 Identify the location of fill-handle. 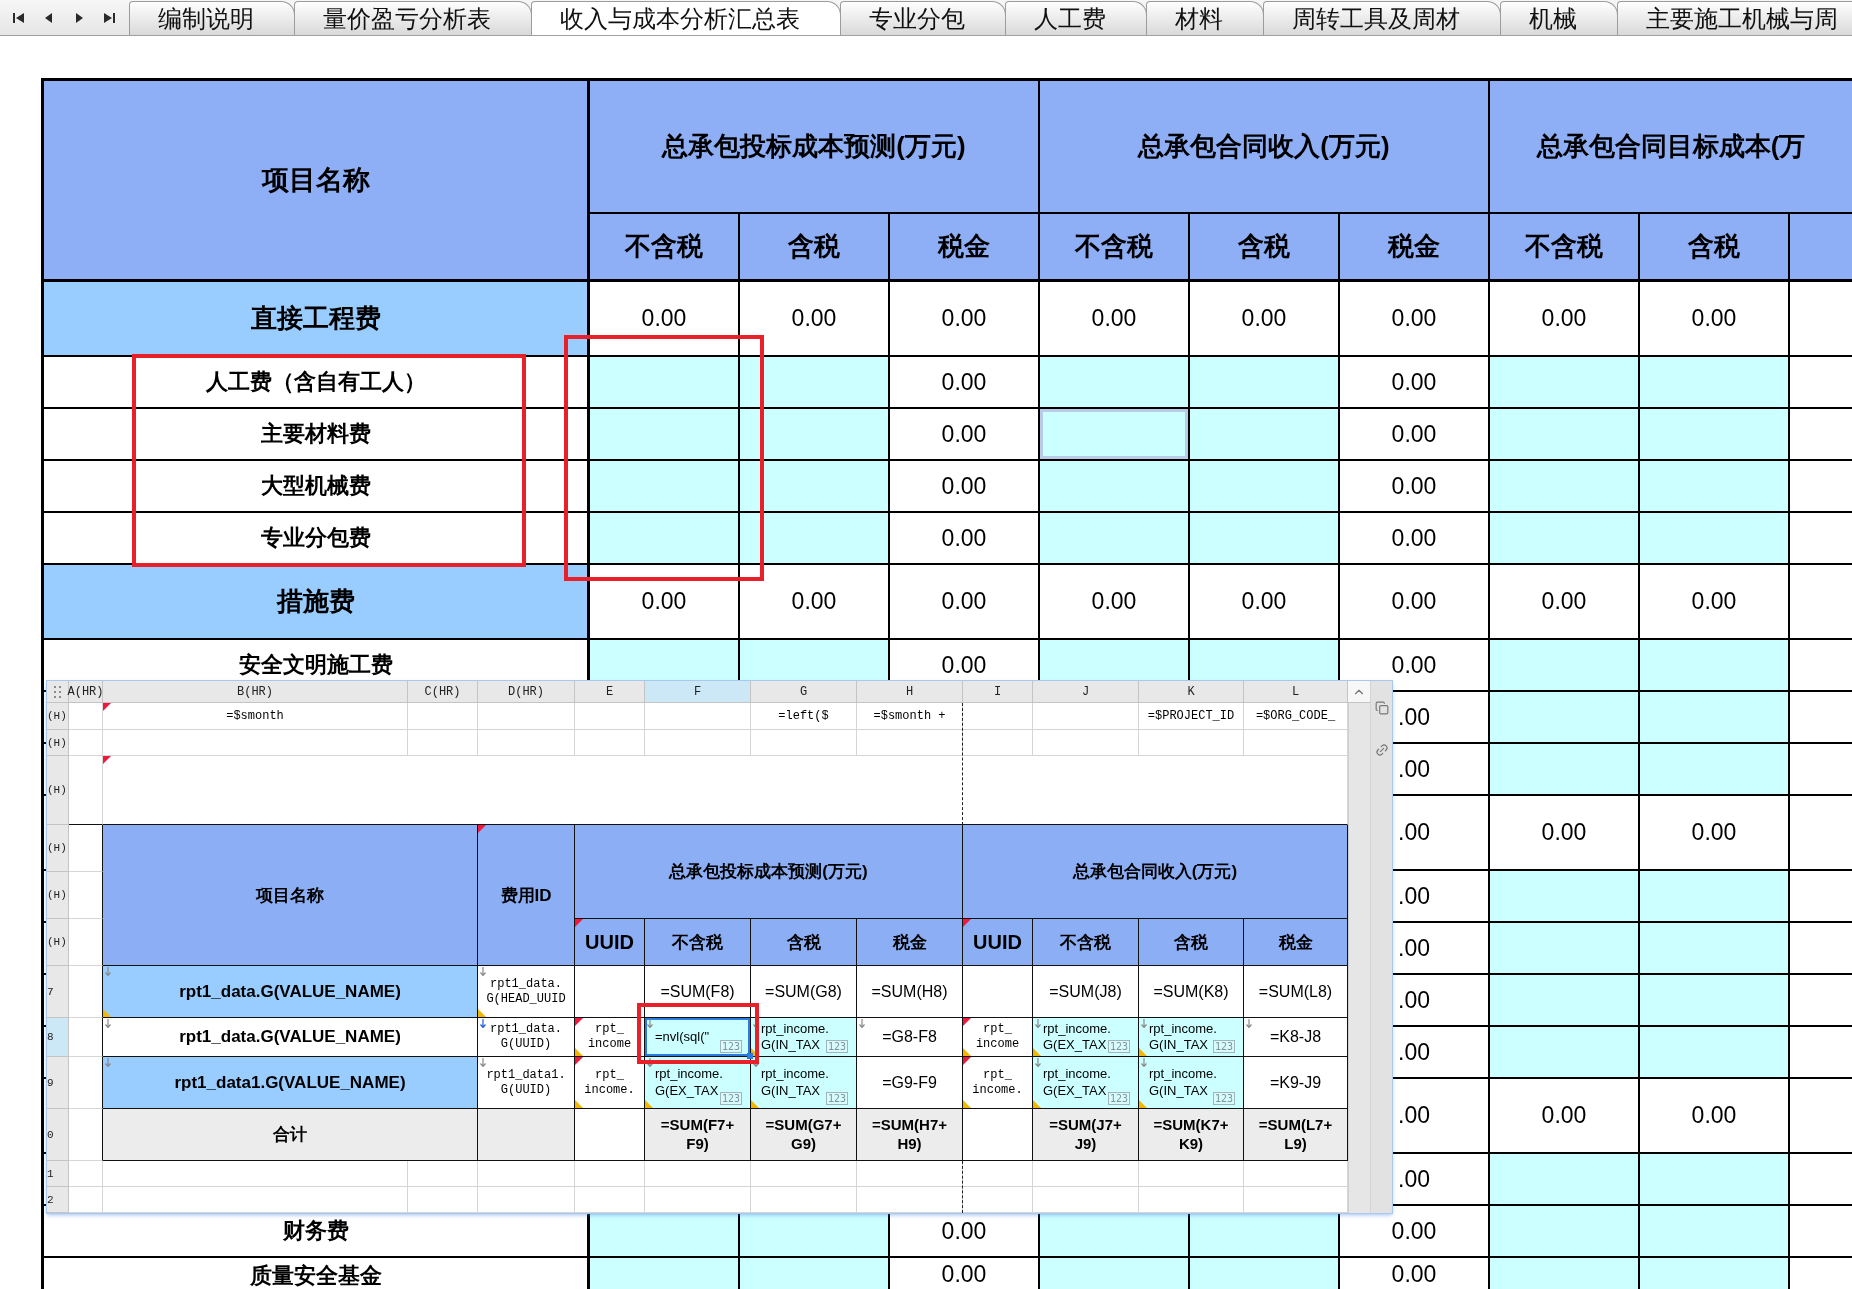
(750, 1056).